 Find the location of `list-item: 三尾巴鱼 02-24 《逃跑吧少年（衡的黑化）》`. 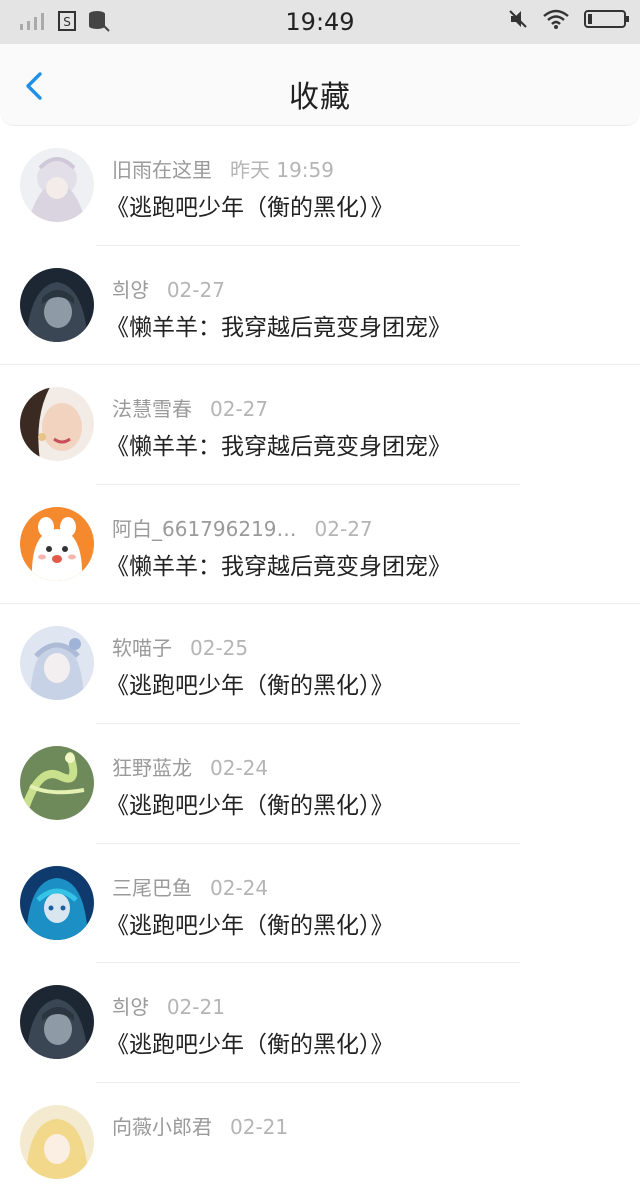

list-item: 三尾巴鱼 02-24 《逃跑吧少年（衡的黑化）》 is located at coordinates (320, 904).